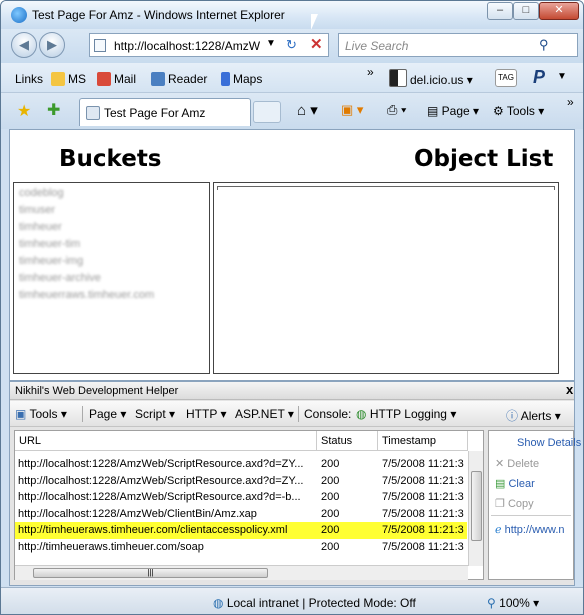 Image resolution: width=584 pixels, height=615 pixels. What do you see at coordinates (24, 45) in the screenshot?
I see `back-button: ◀` at bounding box center [24, 45].